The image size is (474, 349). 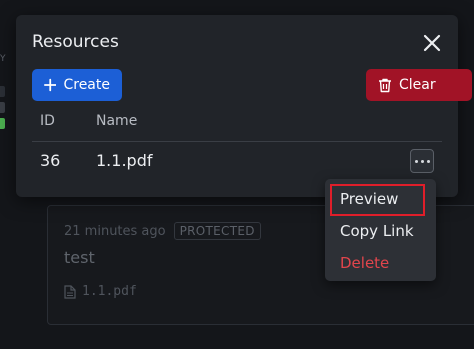 I want to click on create-button: Create, so click(x=77, y=85).